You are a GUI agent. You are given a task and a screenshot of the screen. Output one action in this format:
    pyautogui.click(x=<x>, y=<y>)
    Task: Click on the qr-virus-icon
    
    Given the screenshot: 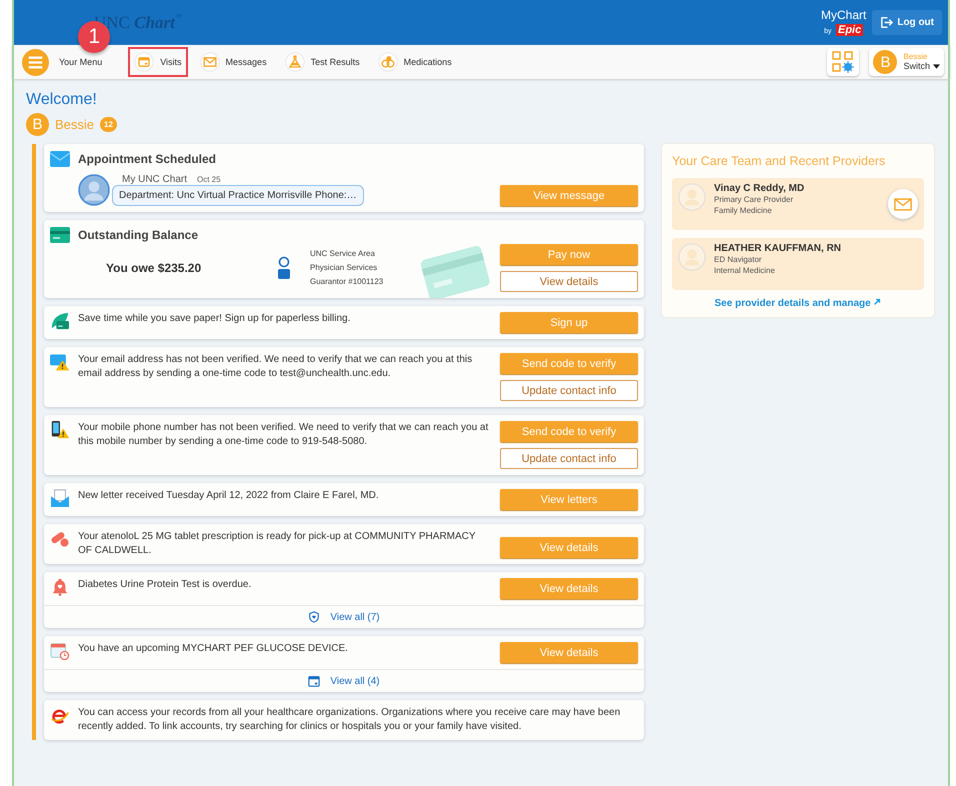 What is the action you would take?
    pyautogui.click(x=843, y=62)
    